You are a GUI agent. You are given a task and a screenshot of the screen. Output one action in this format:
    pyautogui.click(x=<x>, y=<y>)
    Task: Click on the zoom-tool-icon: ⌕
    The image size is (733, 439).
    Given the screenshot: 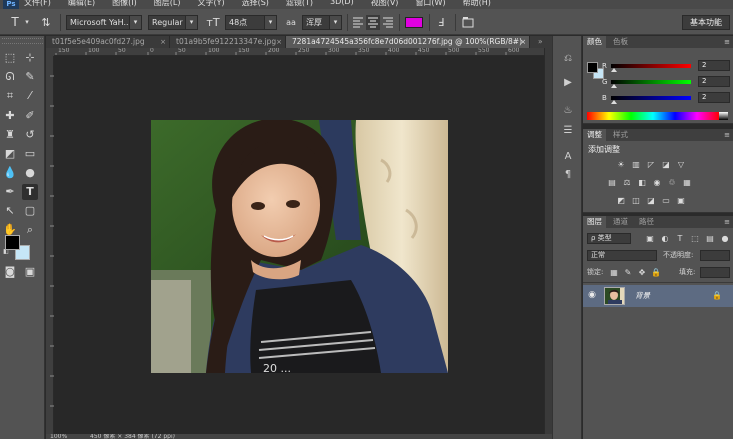 What is the action you would take?
    pyautogui.click(x=30, y=230)
    